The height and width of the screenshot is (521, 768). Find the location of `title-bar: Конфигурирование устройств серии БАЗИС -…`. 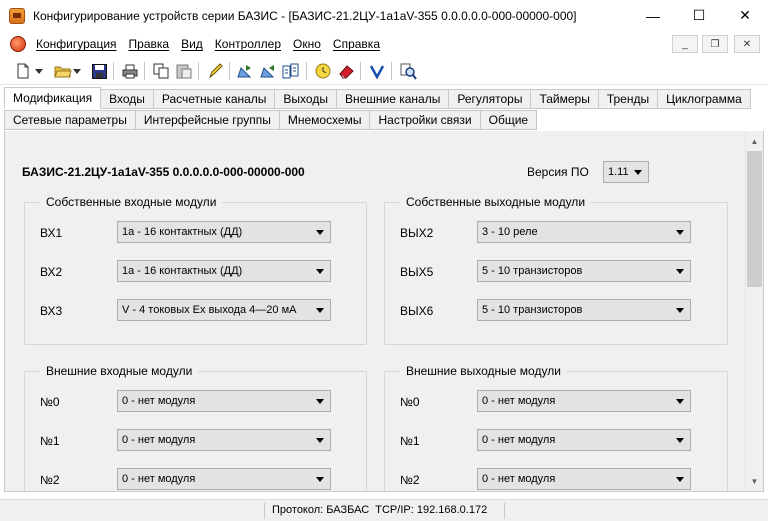

title-bar: Конфигурирование устройств серии БАЗИС -… is located at coordinates (384, 15).